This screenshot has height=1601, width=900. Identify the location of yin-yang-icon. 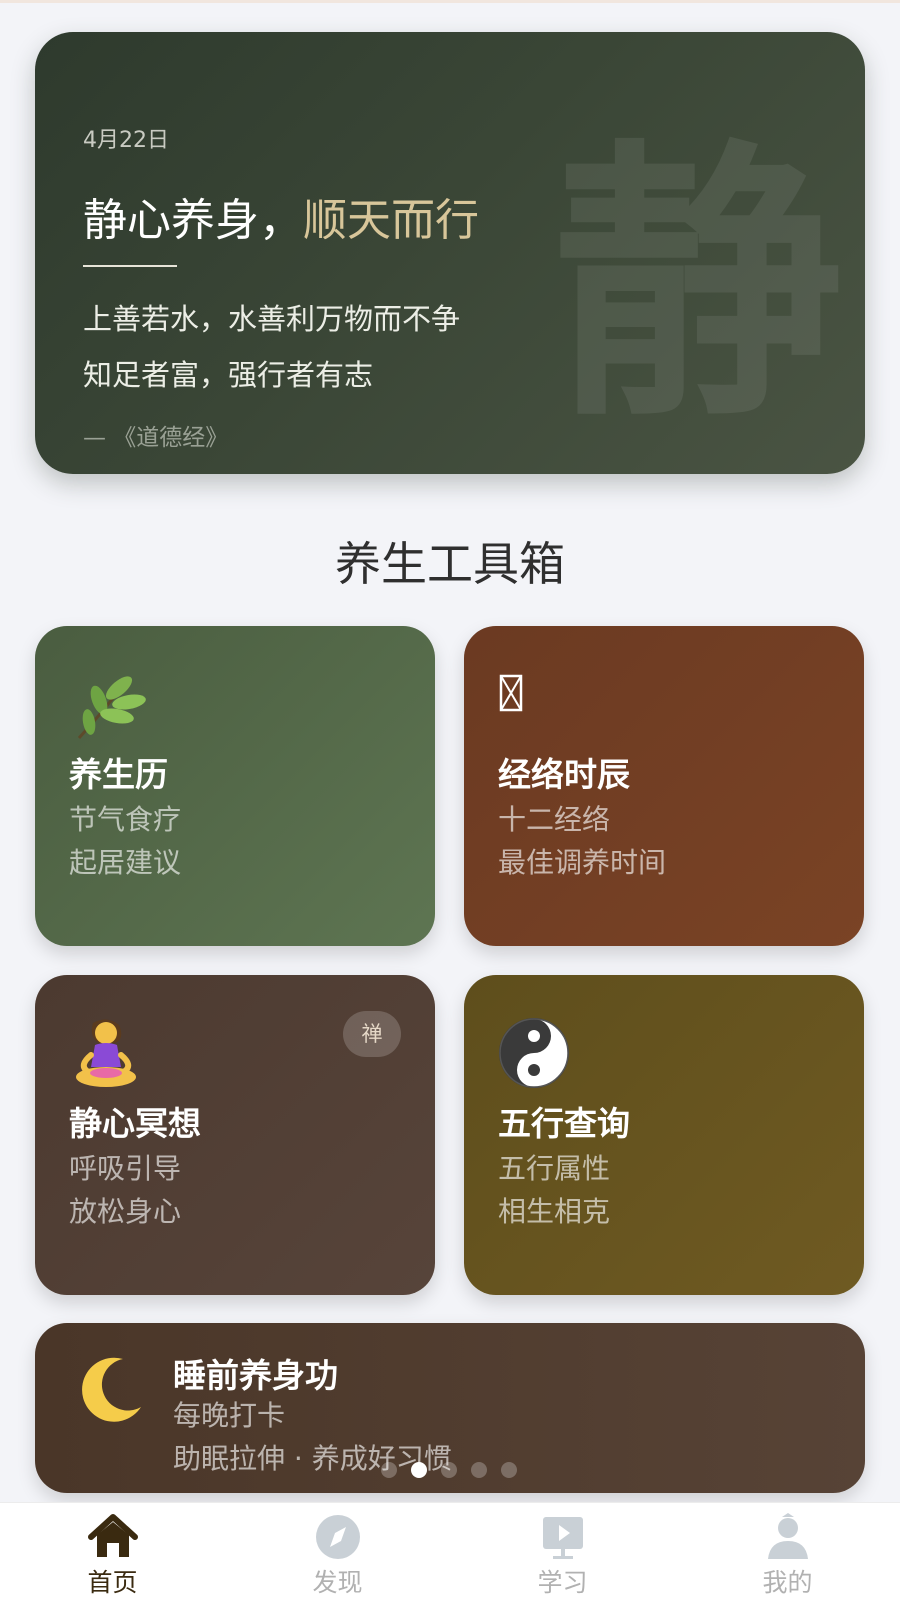
(538, 1055).